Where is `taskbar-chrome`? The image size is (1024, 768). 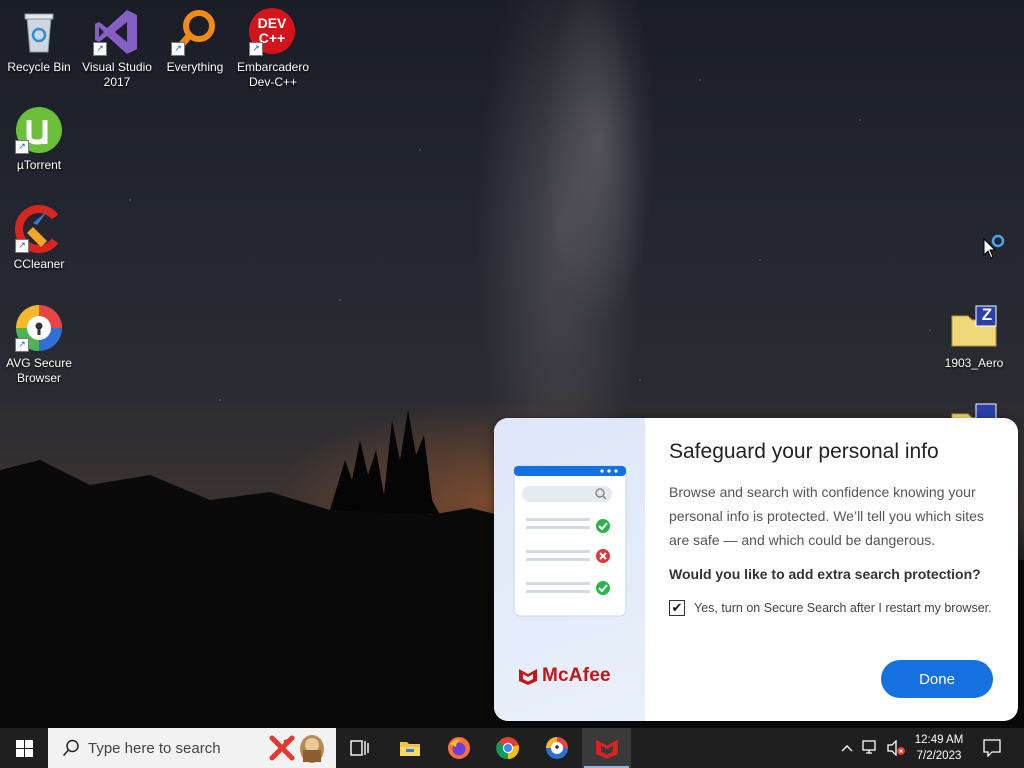
taskbar-chrome is located at coordinates (508, 748).